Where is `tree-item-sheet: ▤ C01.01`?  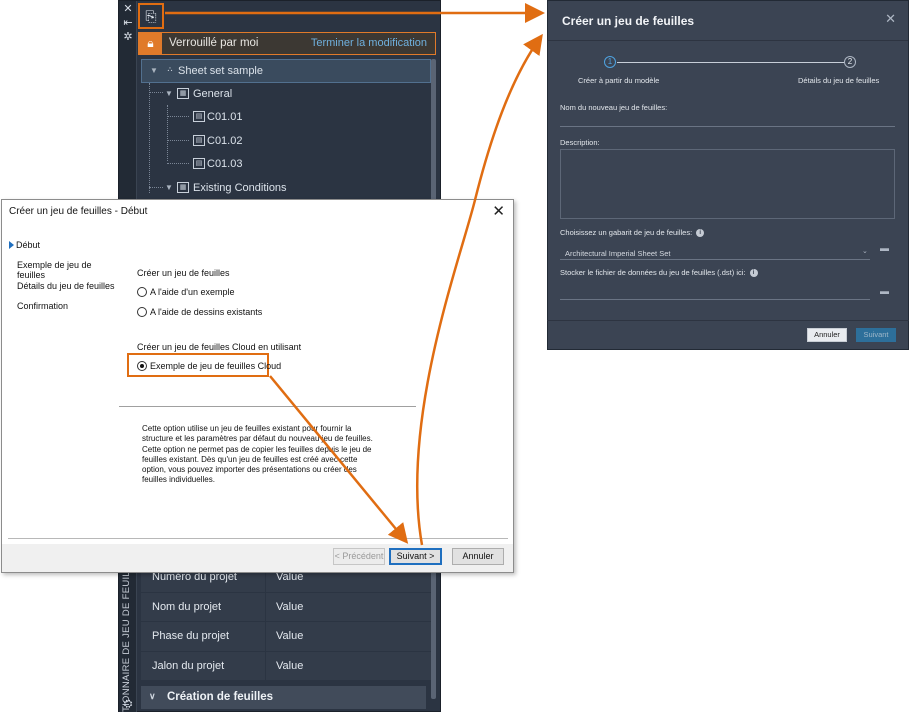 tree-item-sheet: ▤ C01.01 is located at coordinates (286, 118).